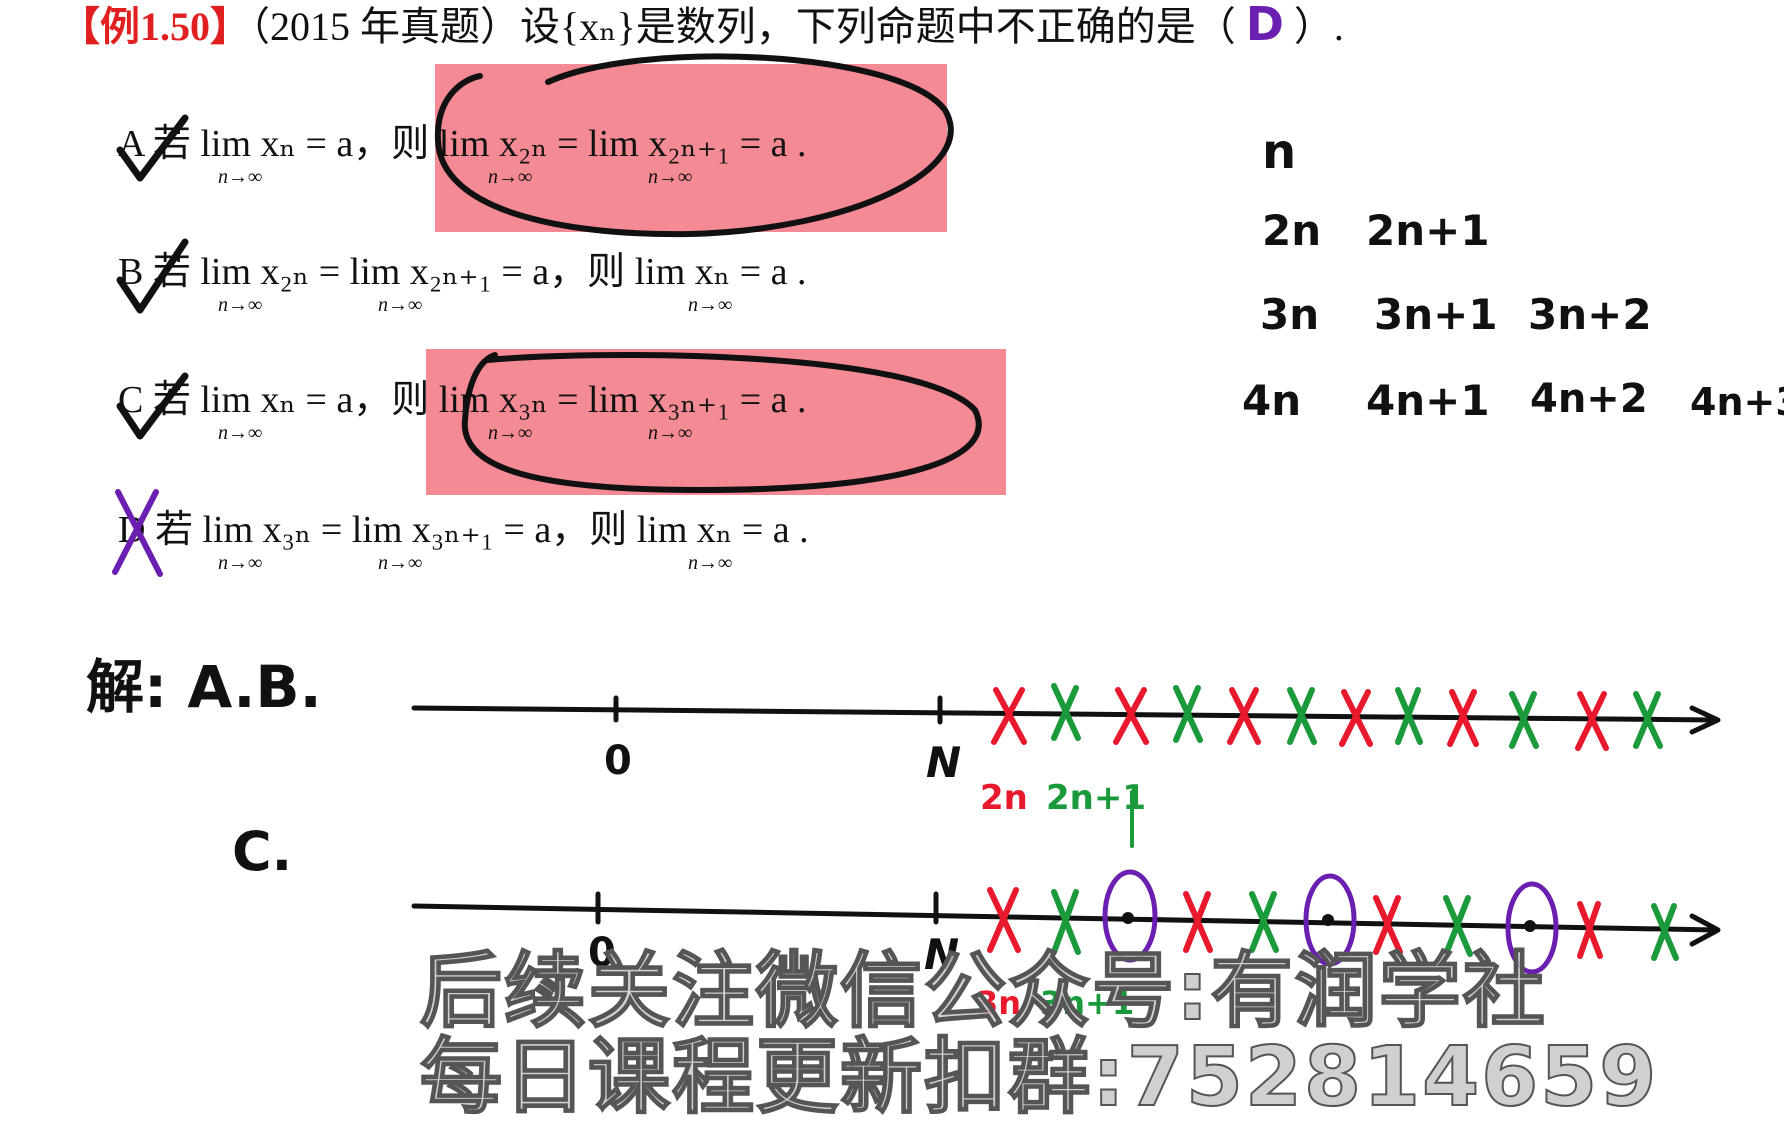  I want to click on axis2-x8, so click(1665, 932).